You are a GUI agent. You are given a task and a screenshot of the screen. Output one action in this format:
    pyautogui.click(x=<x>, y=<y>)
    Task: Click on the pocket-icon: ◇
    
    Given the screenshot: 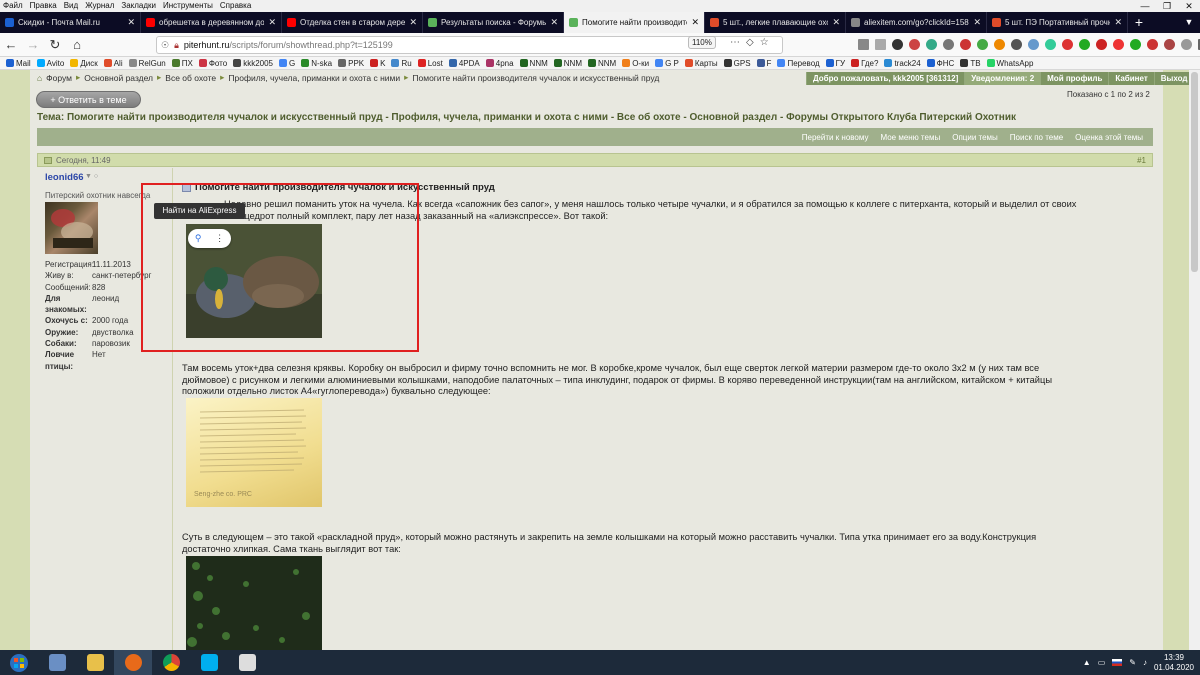 What is the action you would take?
    pyautogui.click(x=750, y=42)
    